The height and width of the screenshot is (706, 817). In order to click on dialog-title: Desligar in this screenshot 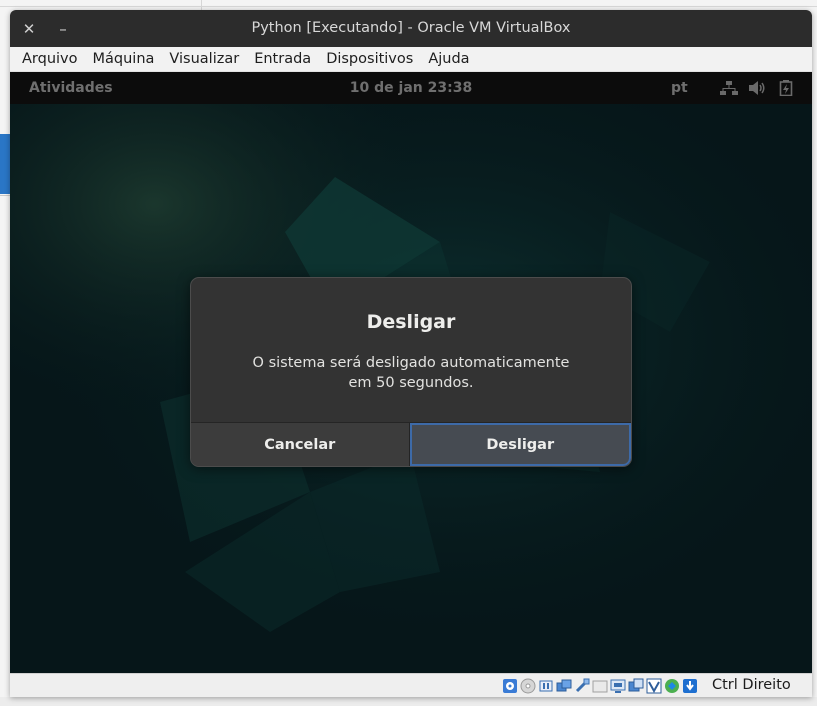, I will do `click(411, 322)`.